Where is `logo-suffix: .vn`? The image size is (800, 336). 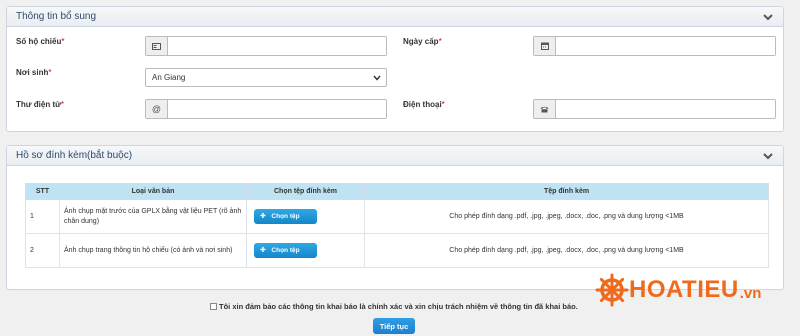 logo-suffix: .vn is located at coordinates (750, 293).